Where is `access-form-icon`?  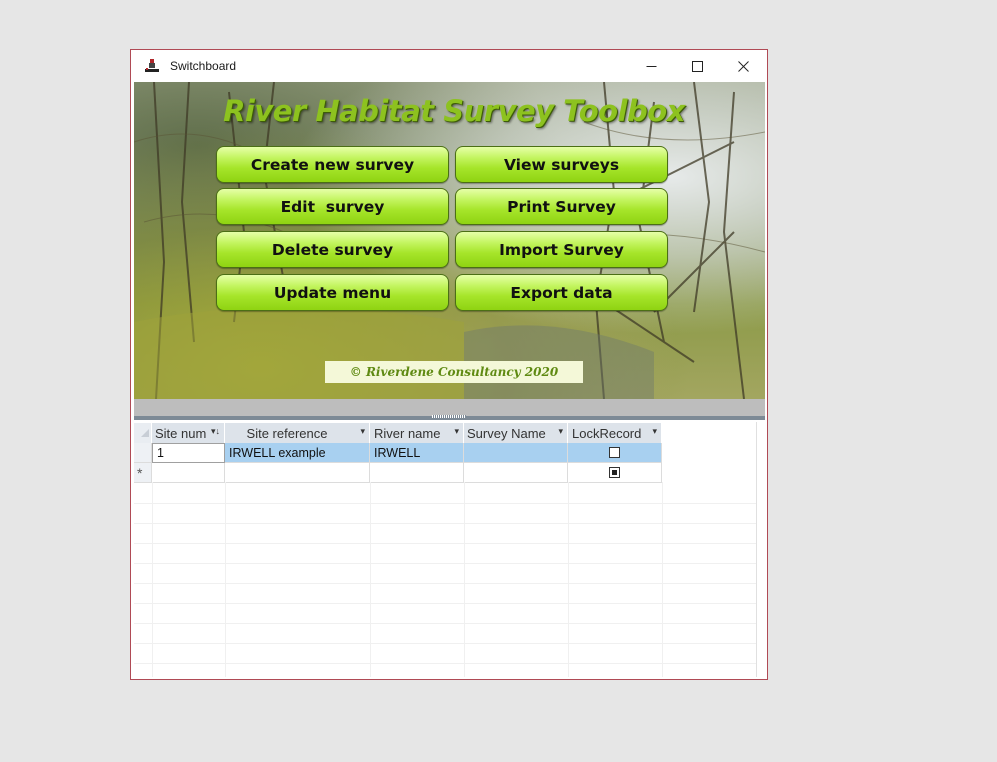 access-form-icon is located at coordinates (152, 65).